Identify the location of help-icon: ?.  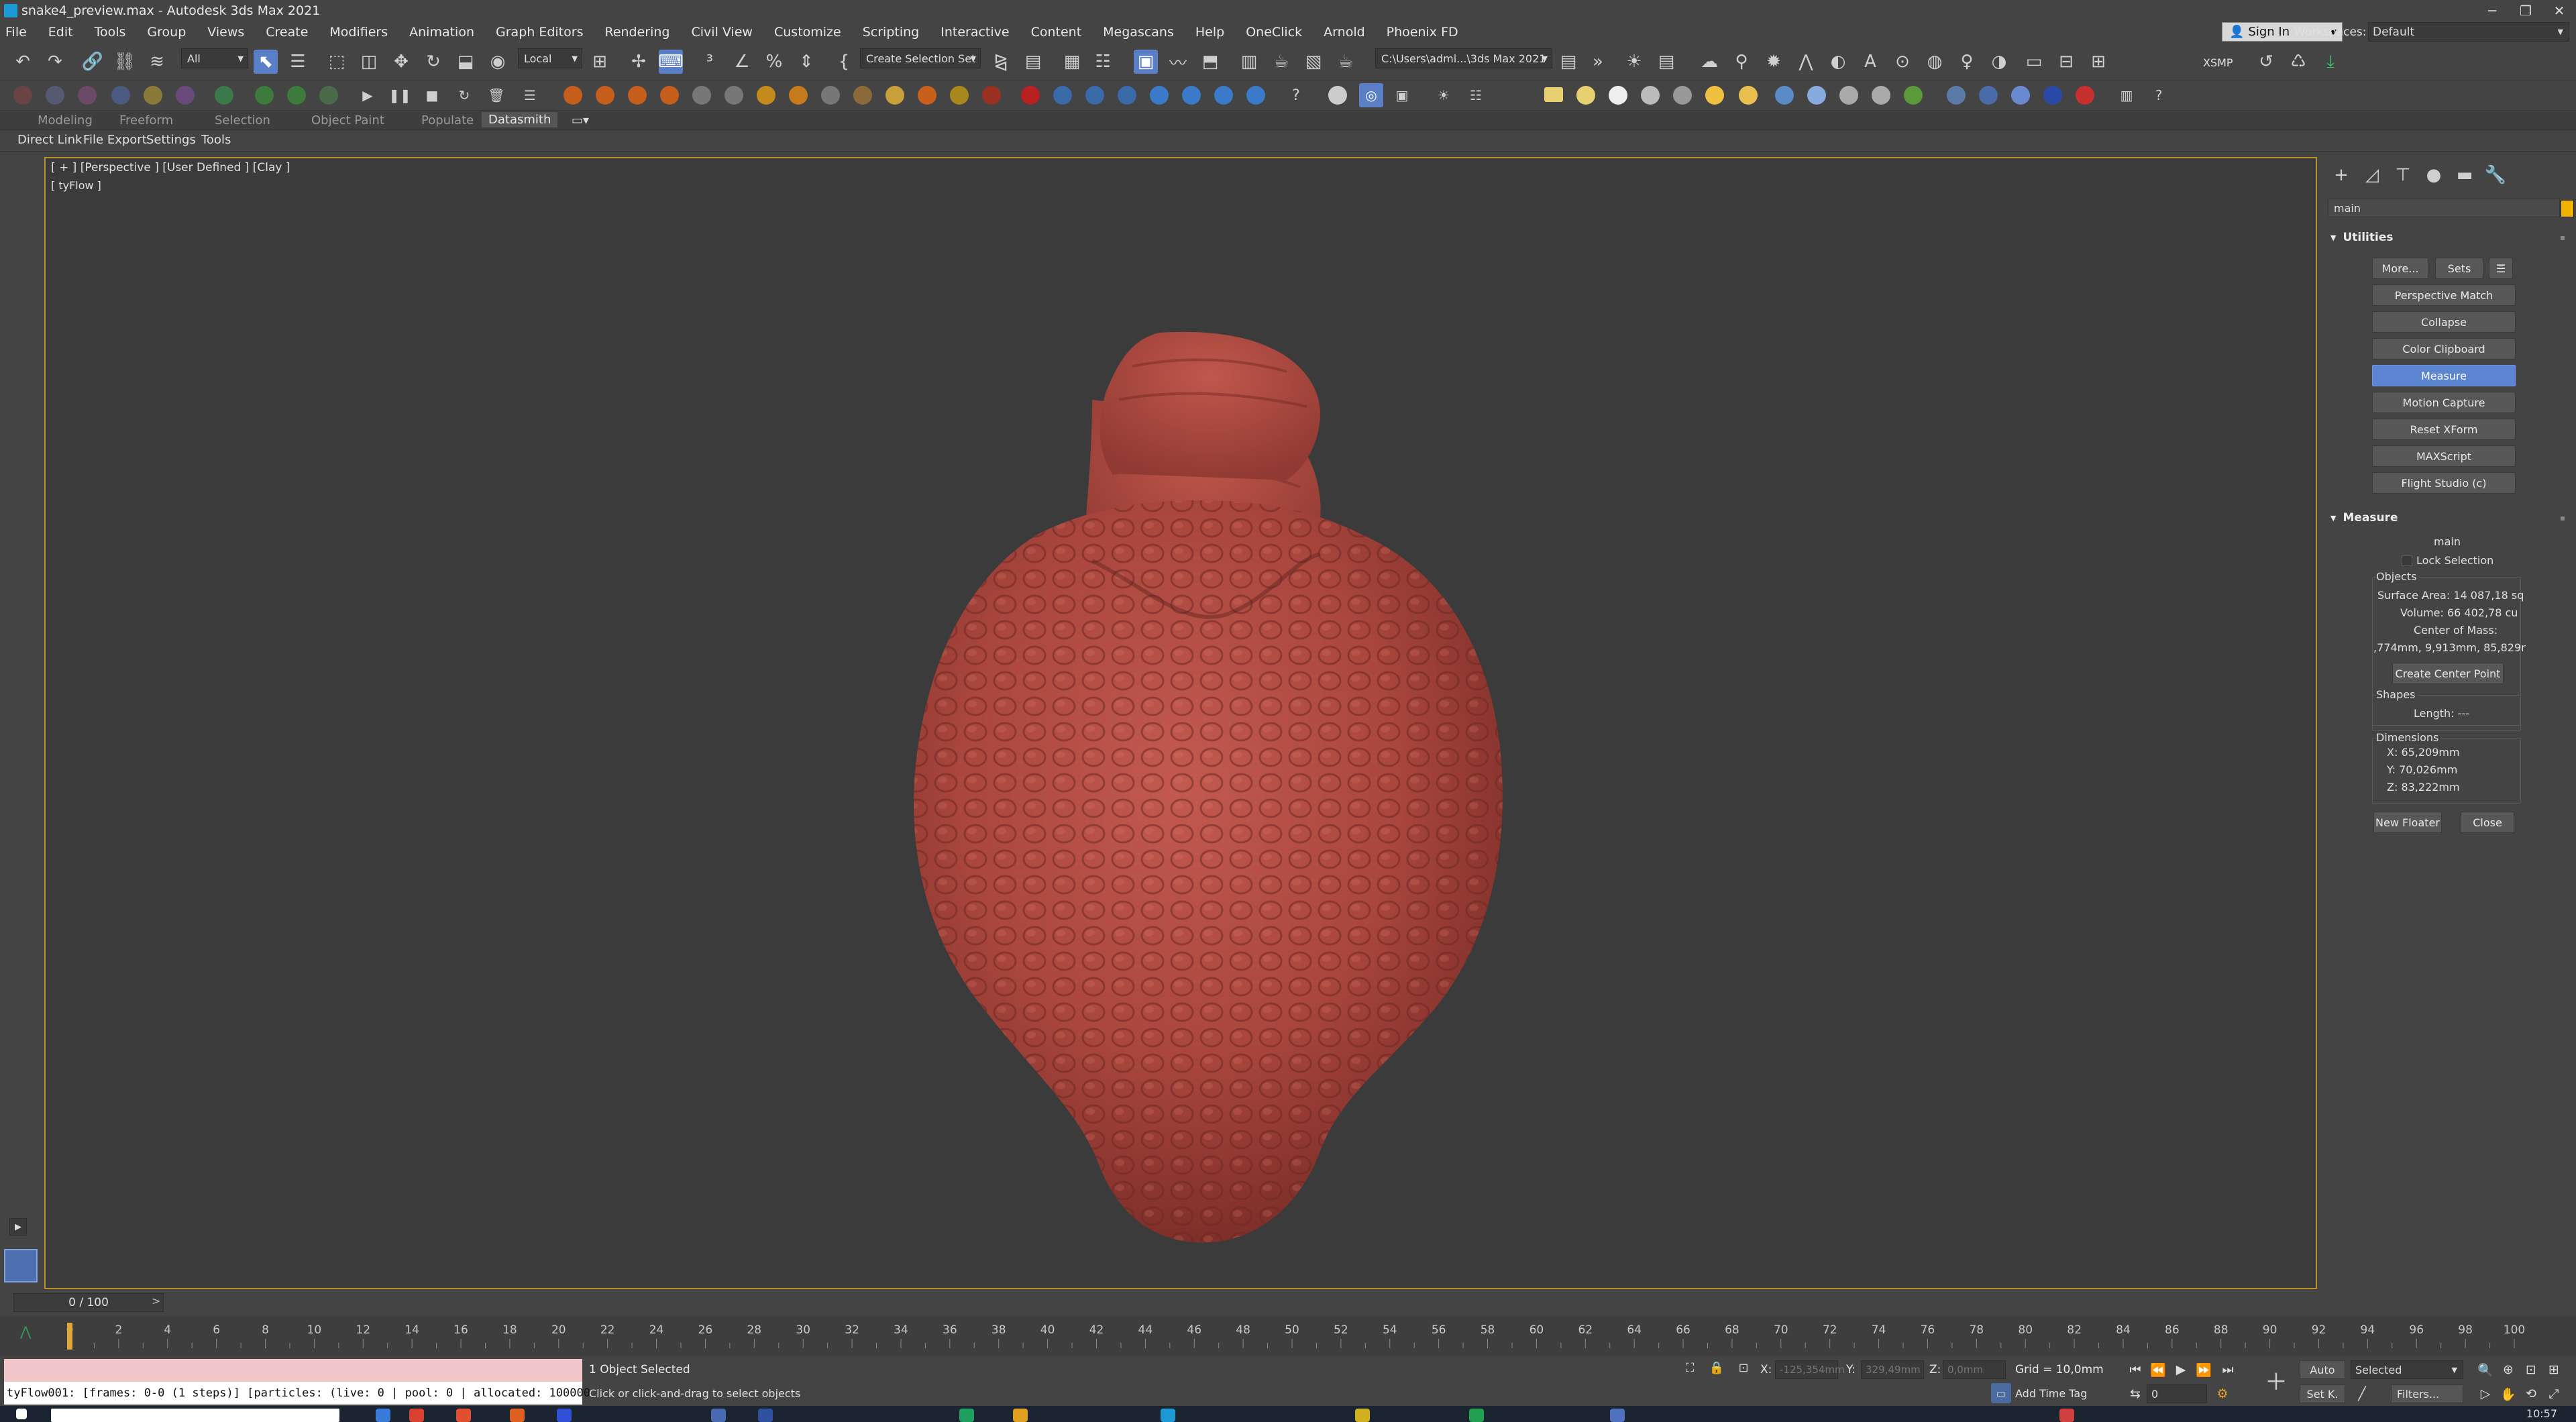
(1296, 95).